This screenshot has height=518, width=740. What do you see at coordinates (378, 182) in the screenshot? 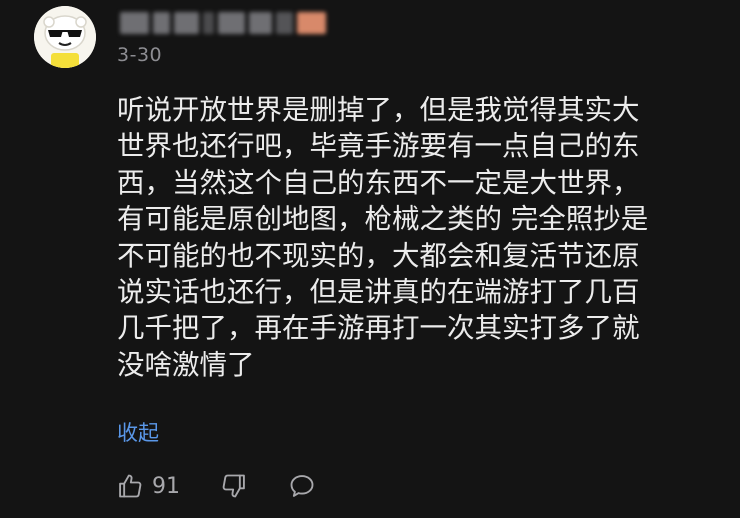
I see `comment-line: 西，当然这个自己的东西不一定是大世界，` at bounding box center [378, 182].